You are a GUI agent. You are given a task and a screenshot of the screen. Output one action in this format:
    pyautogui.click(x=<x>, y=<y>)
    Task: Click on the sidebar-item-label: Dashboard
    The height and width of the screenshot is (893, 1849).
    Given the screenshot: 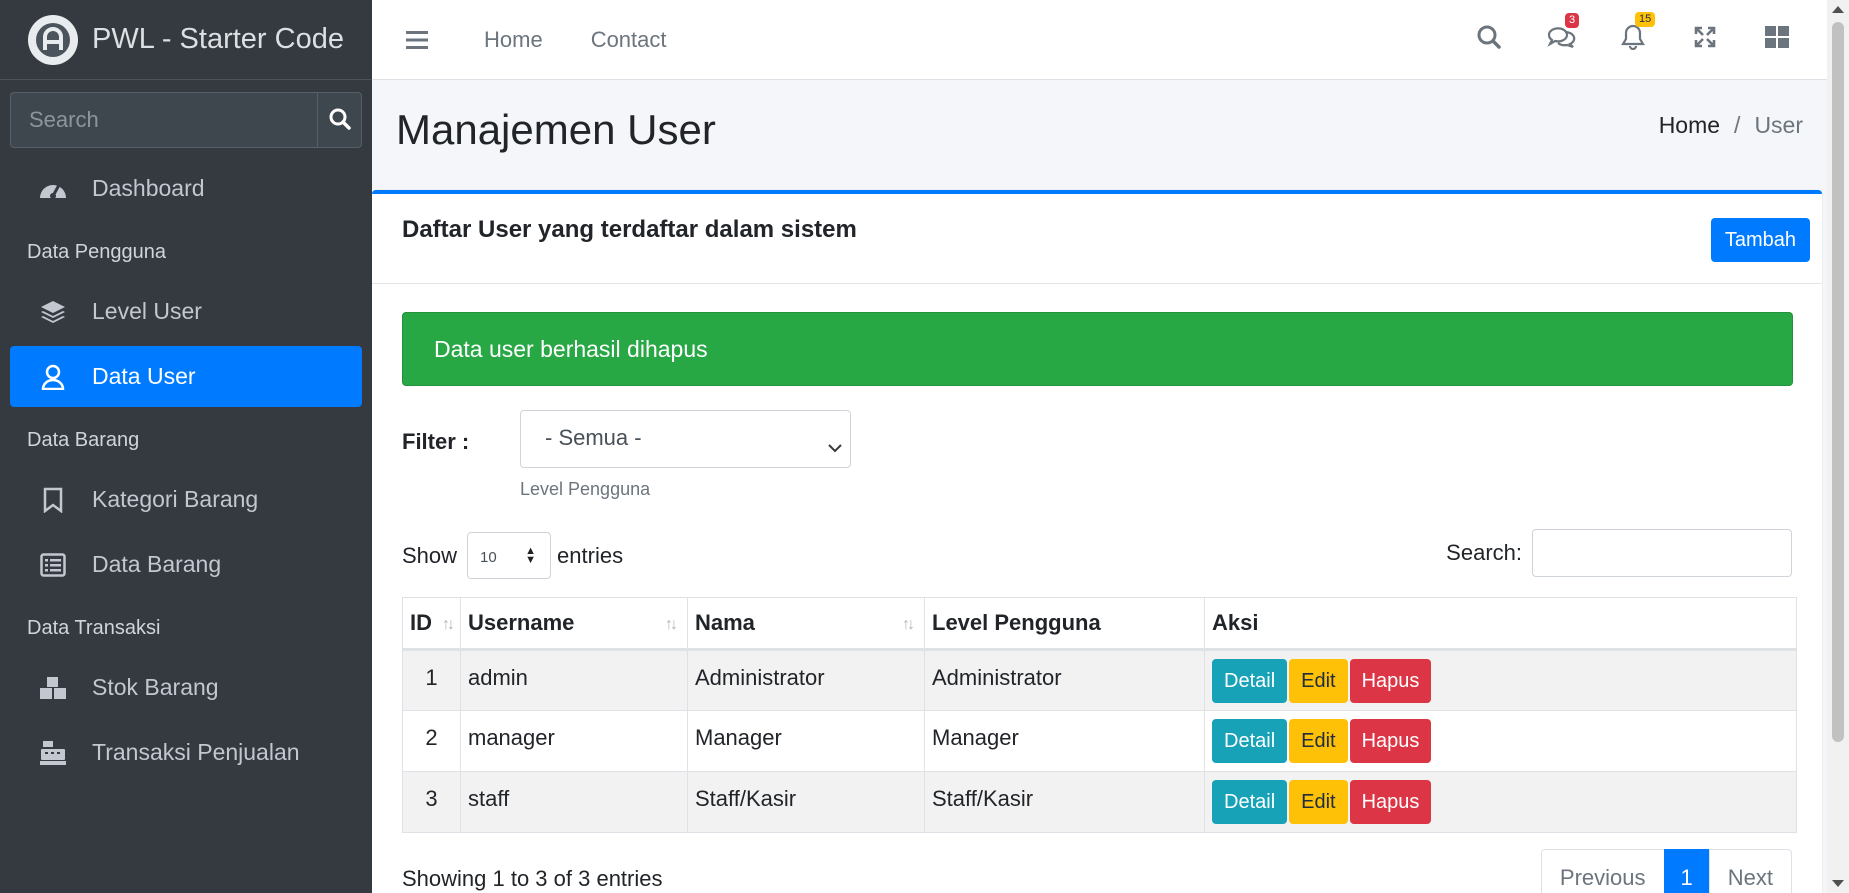 What is the action you would take?
    pyautogui.click(x=148, y=188)
    